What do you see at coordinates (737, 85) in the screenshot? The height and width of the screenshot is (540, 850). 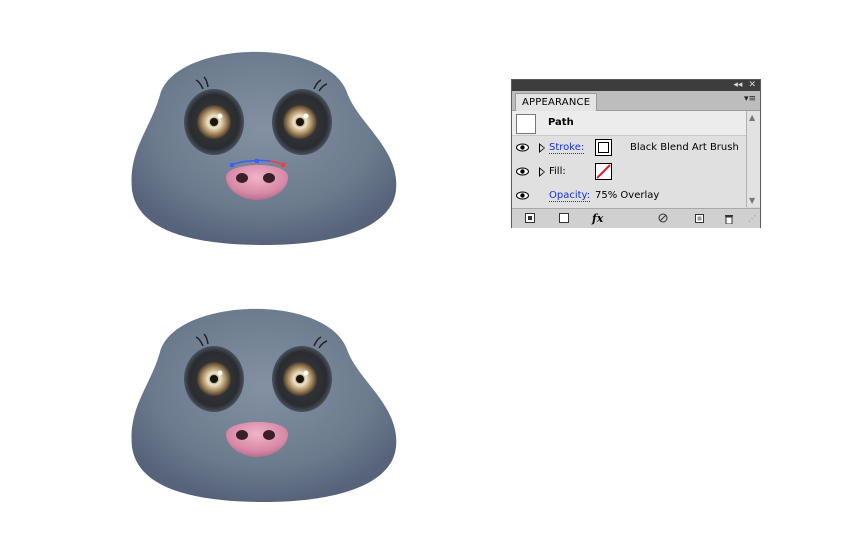 I see `collapse-icon: ◂◂` at bounding box center [737, 85].